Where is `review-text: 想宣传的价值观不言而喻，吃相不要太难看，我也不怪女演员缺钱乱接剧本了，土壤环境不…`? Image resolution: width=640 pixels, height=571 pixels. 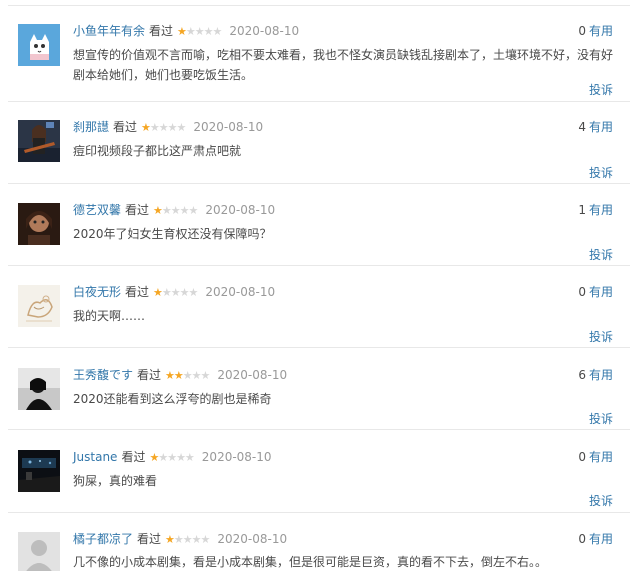 review-text: 想宣传的价值观不言而喻，吃相不要太难看，我也不怪女演员缺钱乱接剧本了，土壤环境不… is located at coordinates (343, 65).